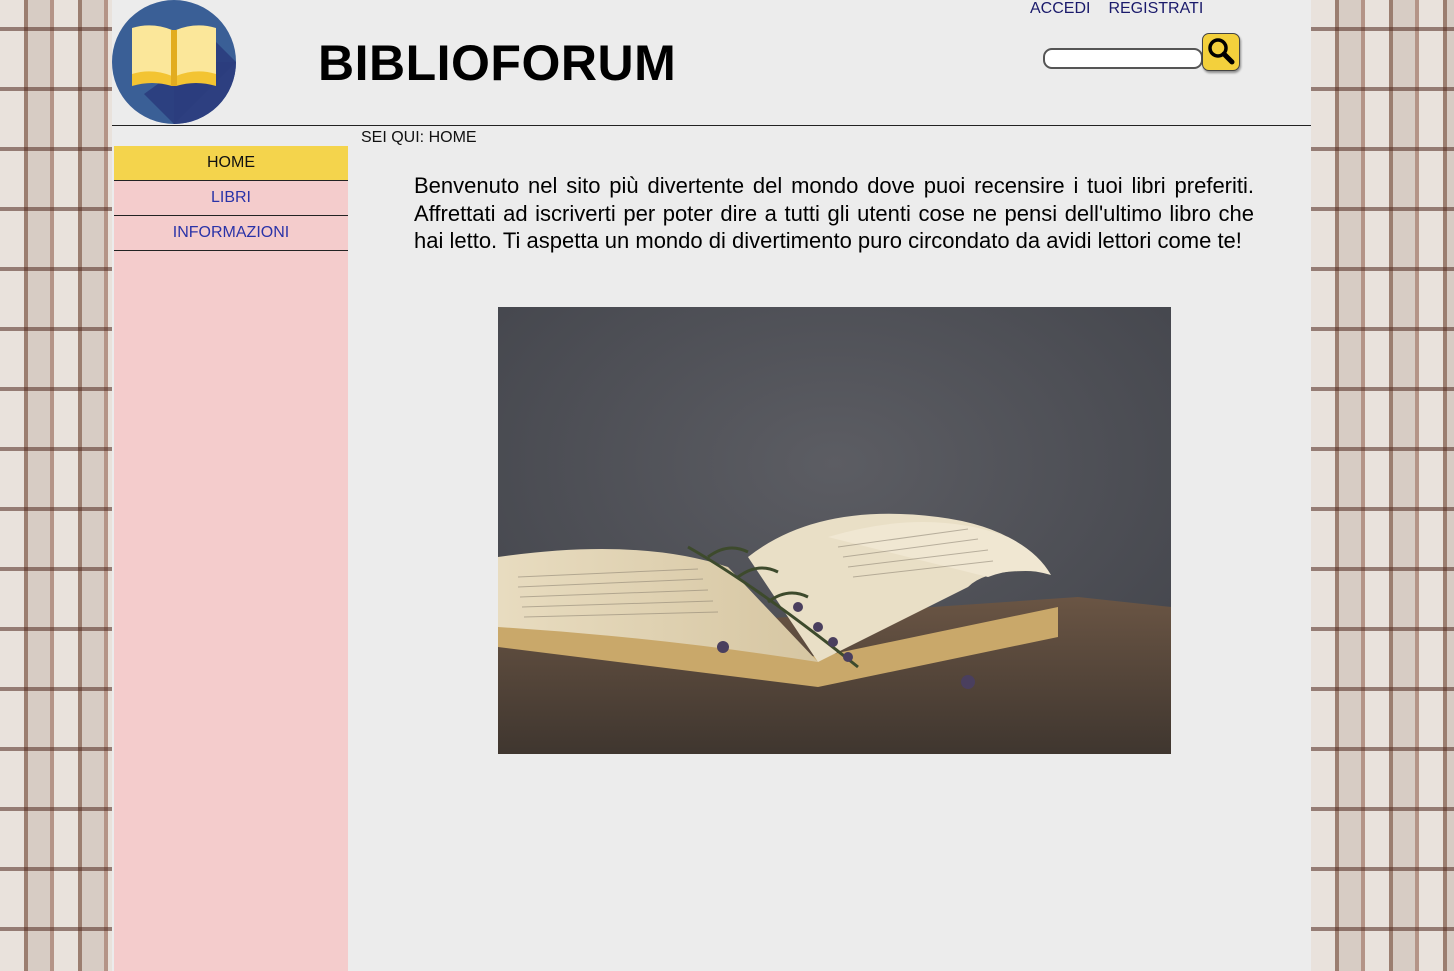 The image size is (1454, 971). What do you see at coordinates (231, 163) in the screenshot?
I see `nav-item-home: HOME` at bounding box center [231, 163].